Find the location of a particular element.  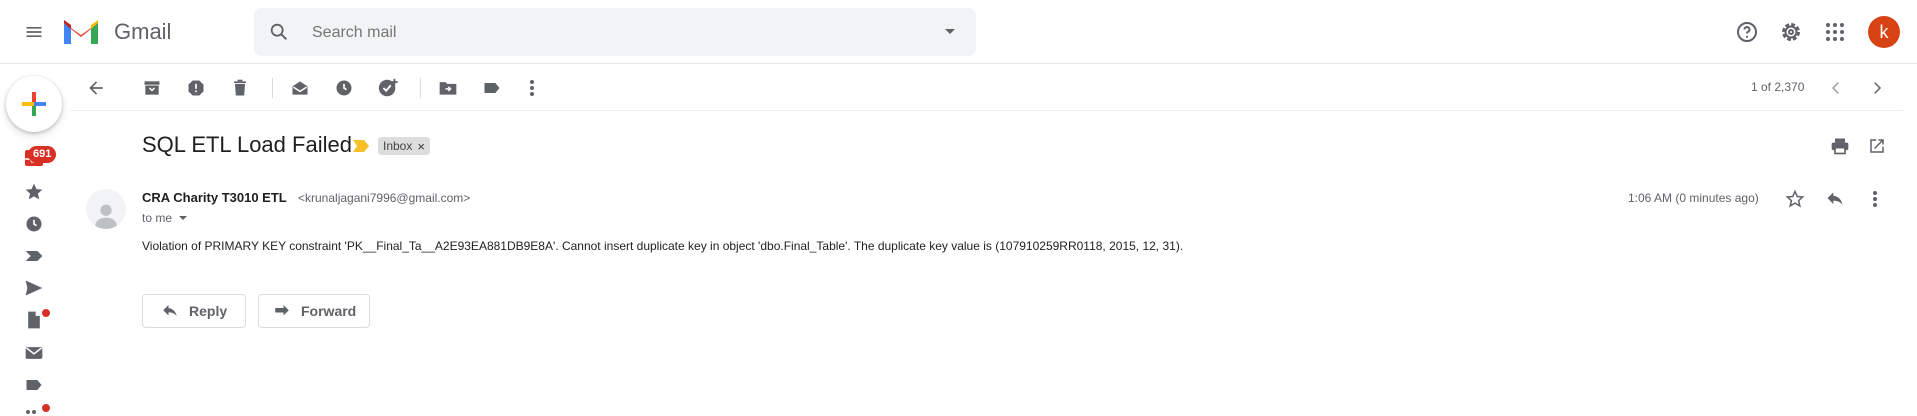

message-time: 1:06 AM (0 minutes ago) is located at coordinates (1693, 198).